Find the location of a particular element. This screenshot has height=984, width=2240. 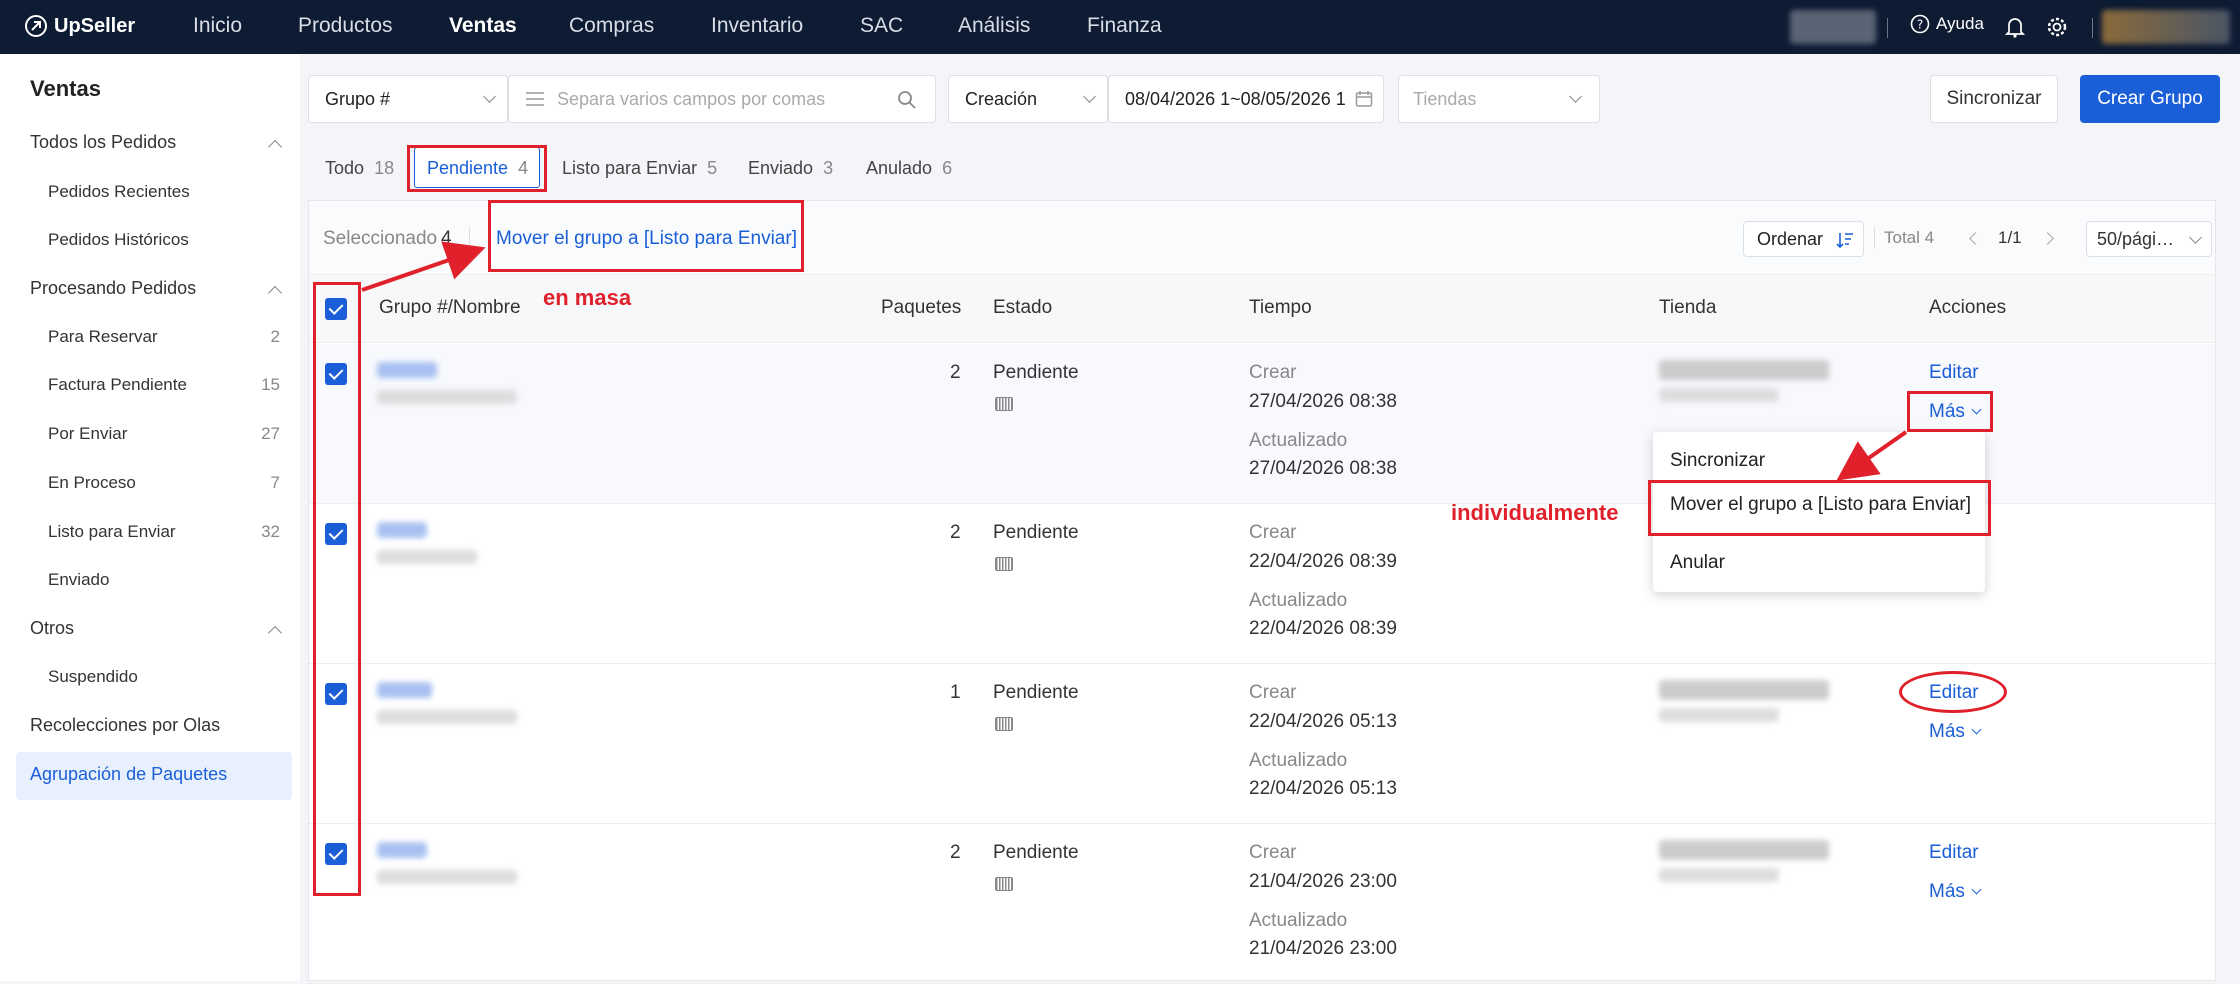

annotation-label-en-masa: en masa is located at coordinates (587, 297).